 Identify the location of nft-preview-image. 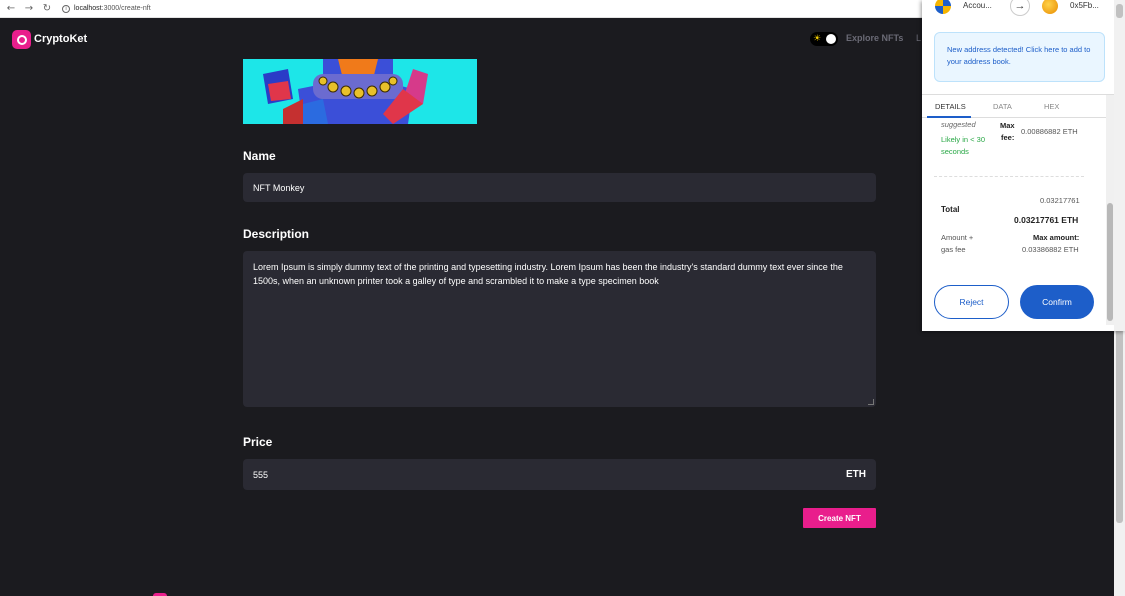
(360, 91).